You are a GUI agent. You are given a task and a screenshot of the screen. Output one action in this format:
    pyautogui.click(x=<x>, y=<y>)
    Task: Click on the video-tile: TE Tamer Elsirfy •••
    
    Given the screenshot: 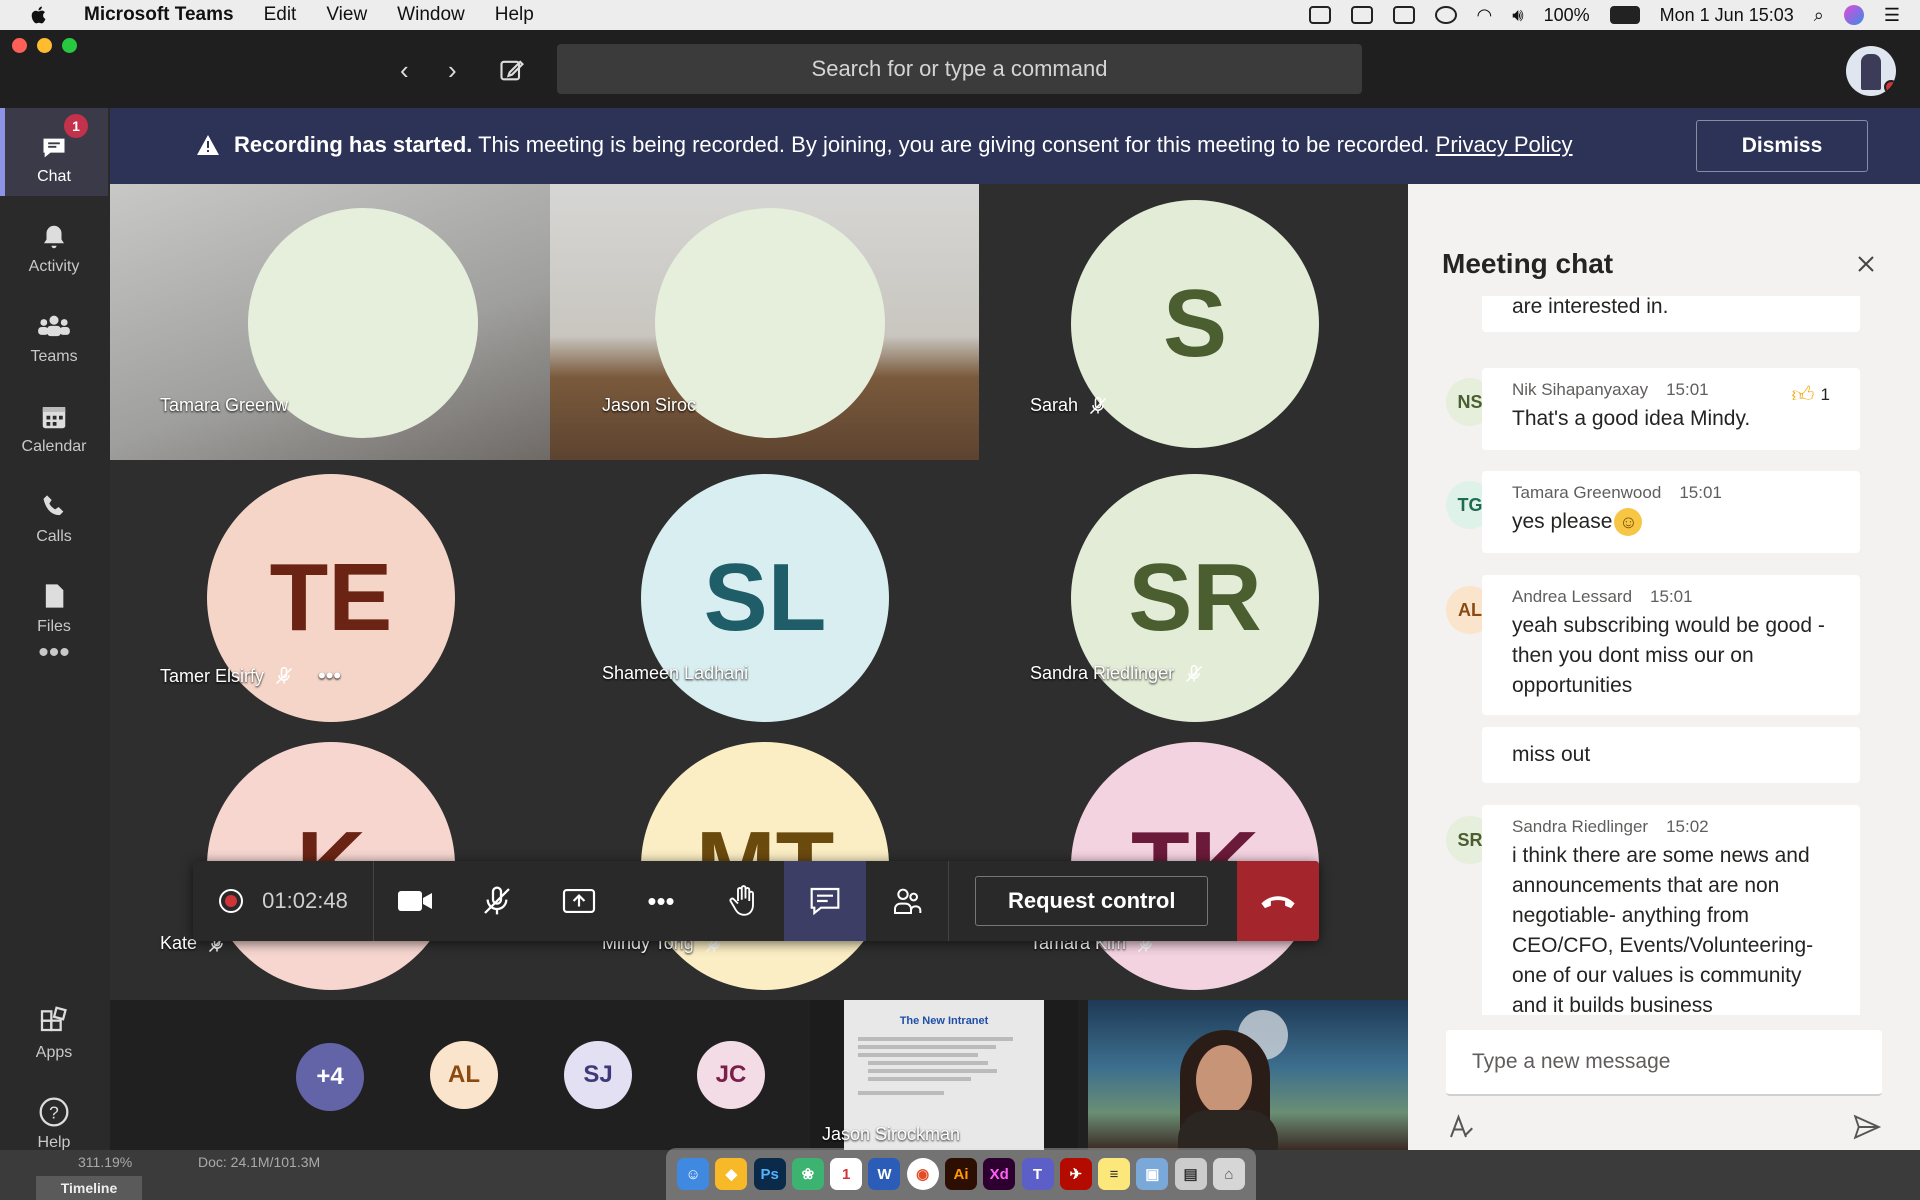 What is the action you would take?
    pyautogui.click(x=330, y=595)
    